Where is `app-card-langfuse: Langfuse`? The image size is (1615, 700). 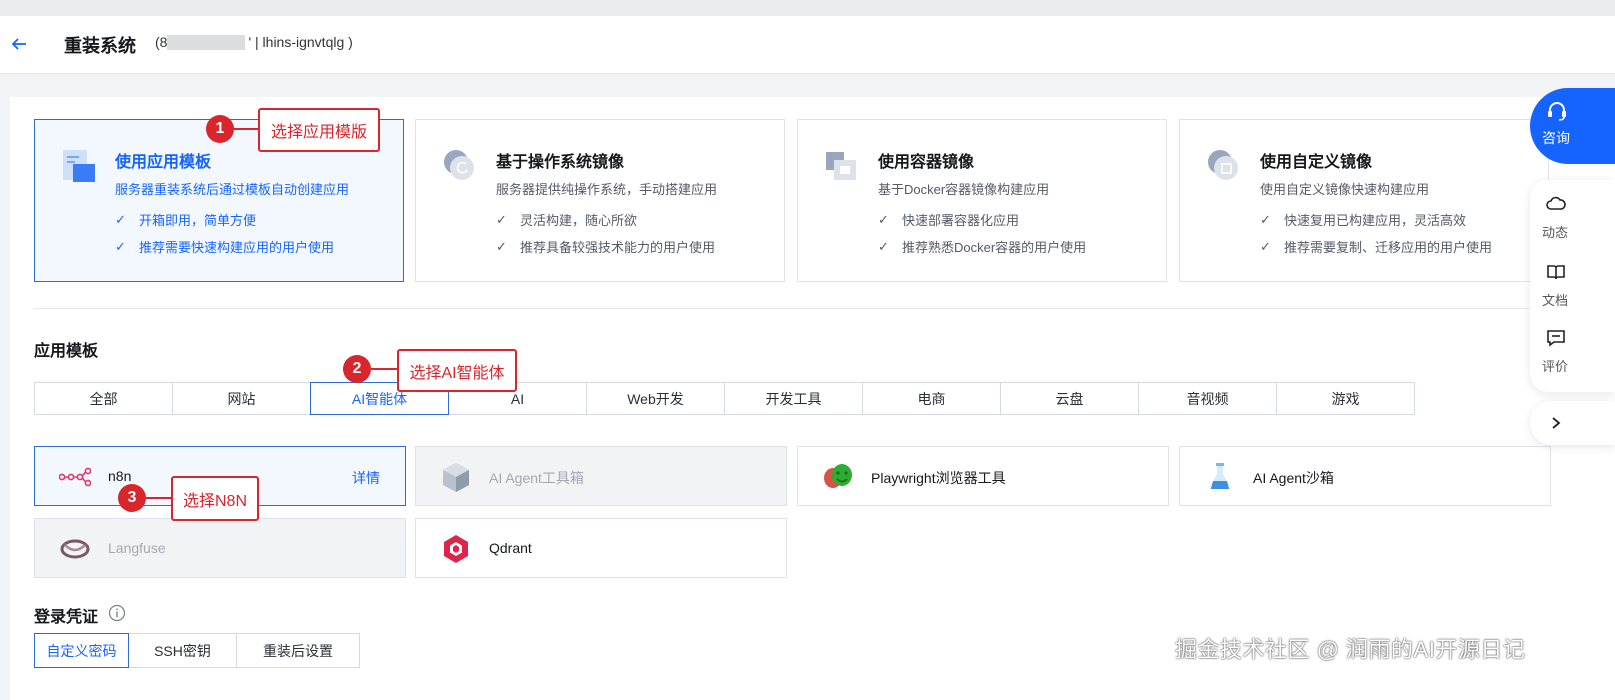 app-card-langfuse: Langfuse is located at coordinates (220, 548).